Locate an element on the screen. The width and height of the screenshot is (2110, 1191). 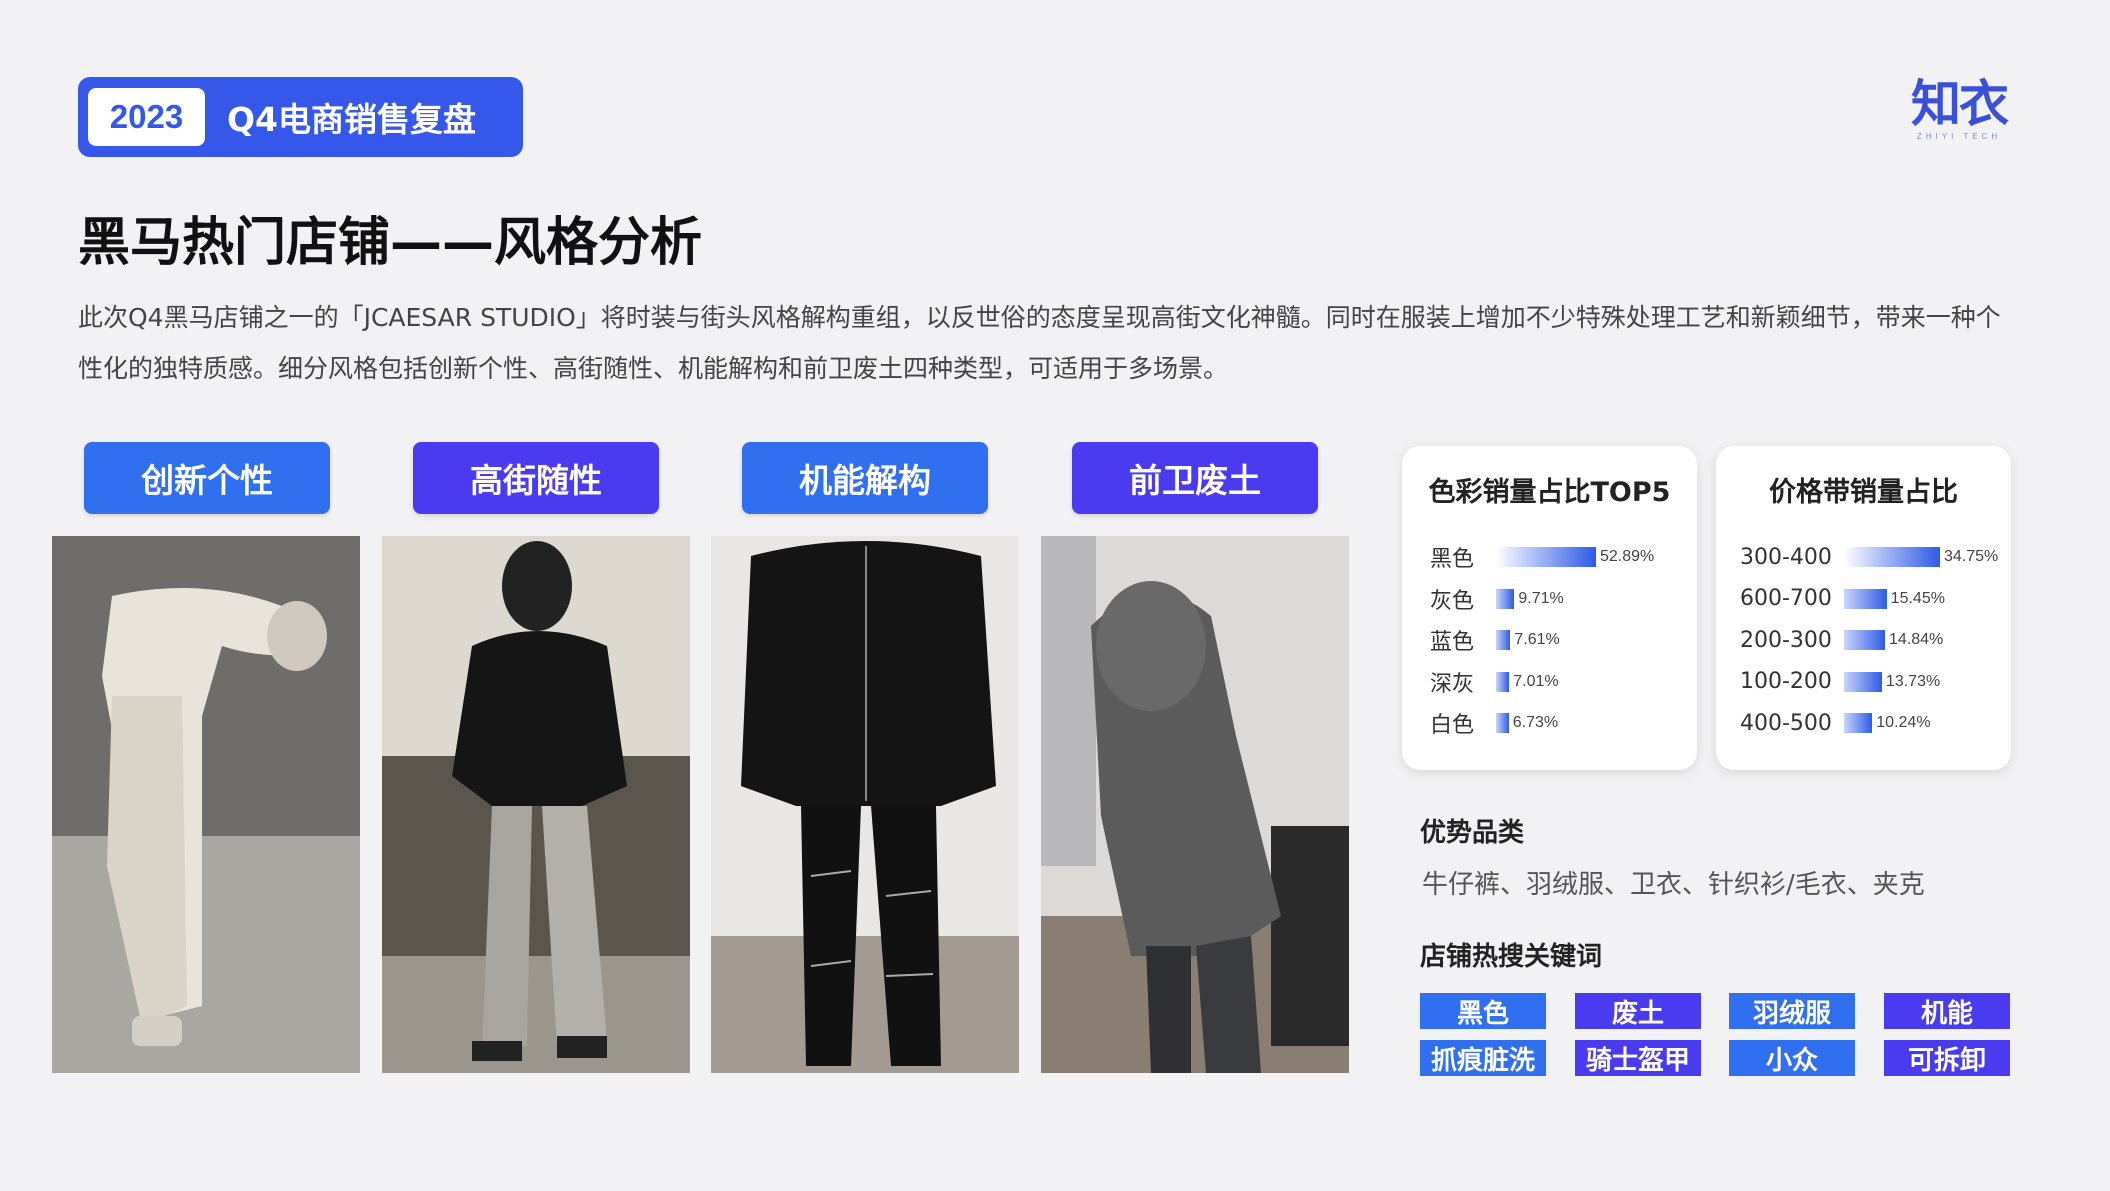
keyword-tag: 可拆卸 is located at coordinates (1947, 1058).